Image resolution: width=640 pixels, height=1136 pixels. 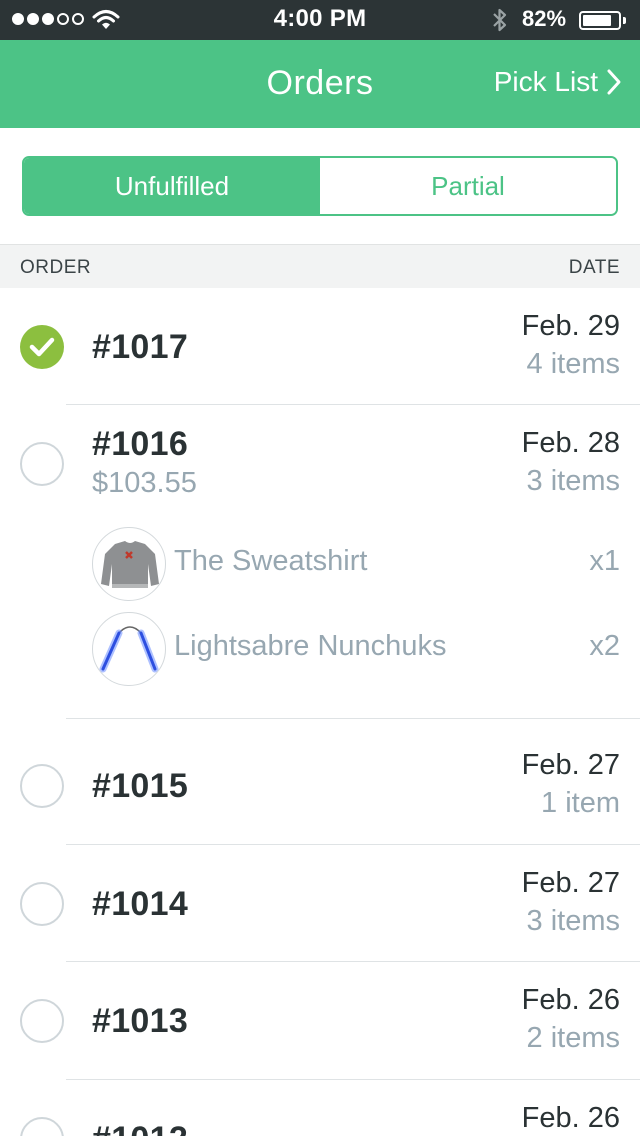 What do you see at coordinates (544, 18) in the screenshot?
I see `battery-percentage: 82%` at bounding box center [544, 18].